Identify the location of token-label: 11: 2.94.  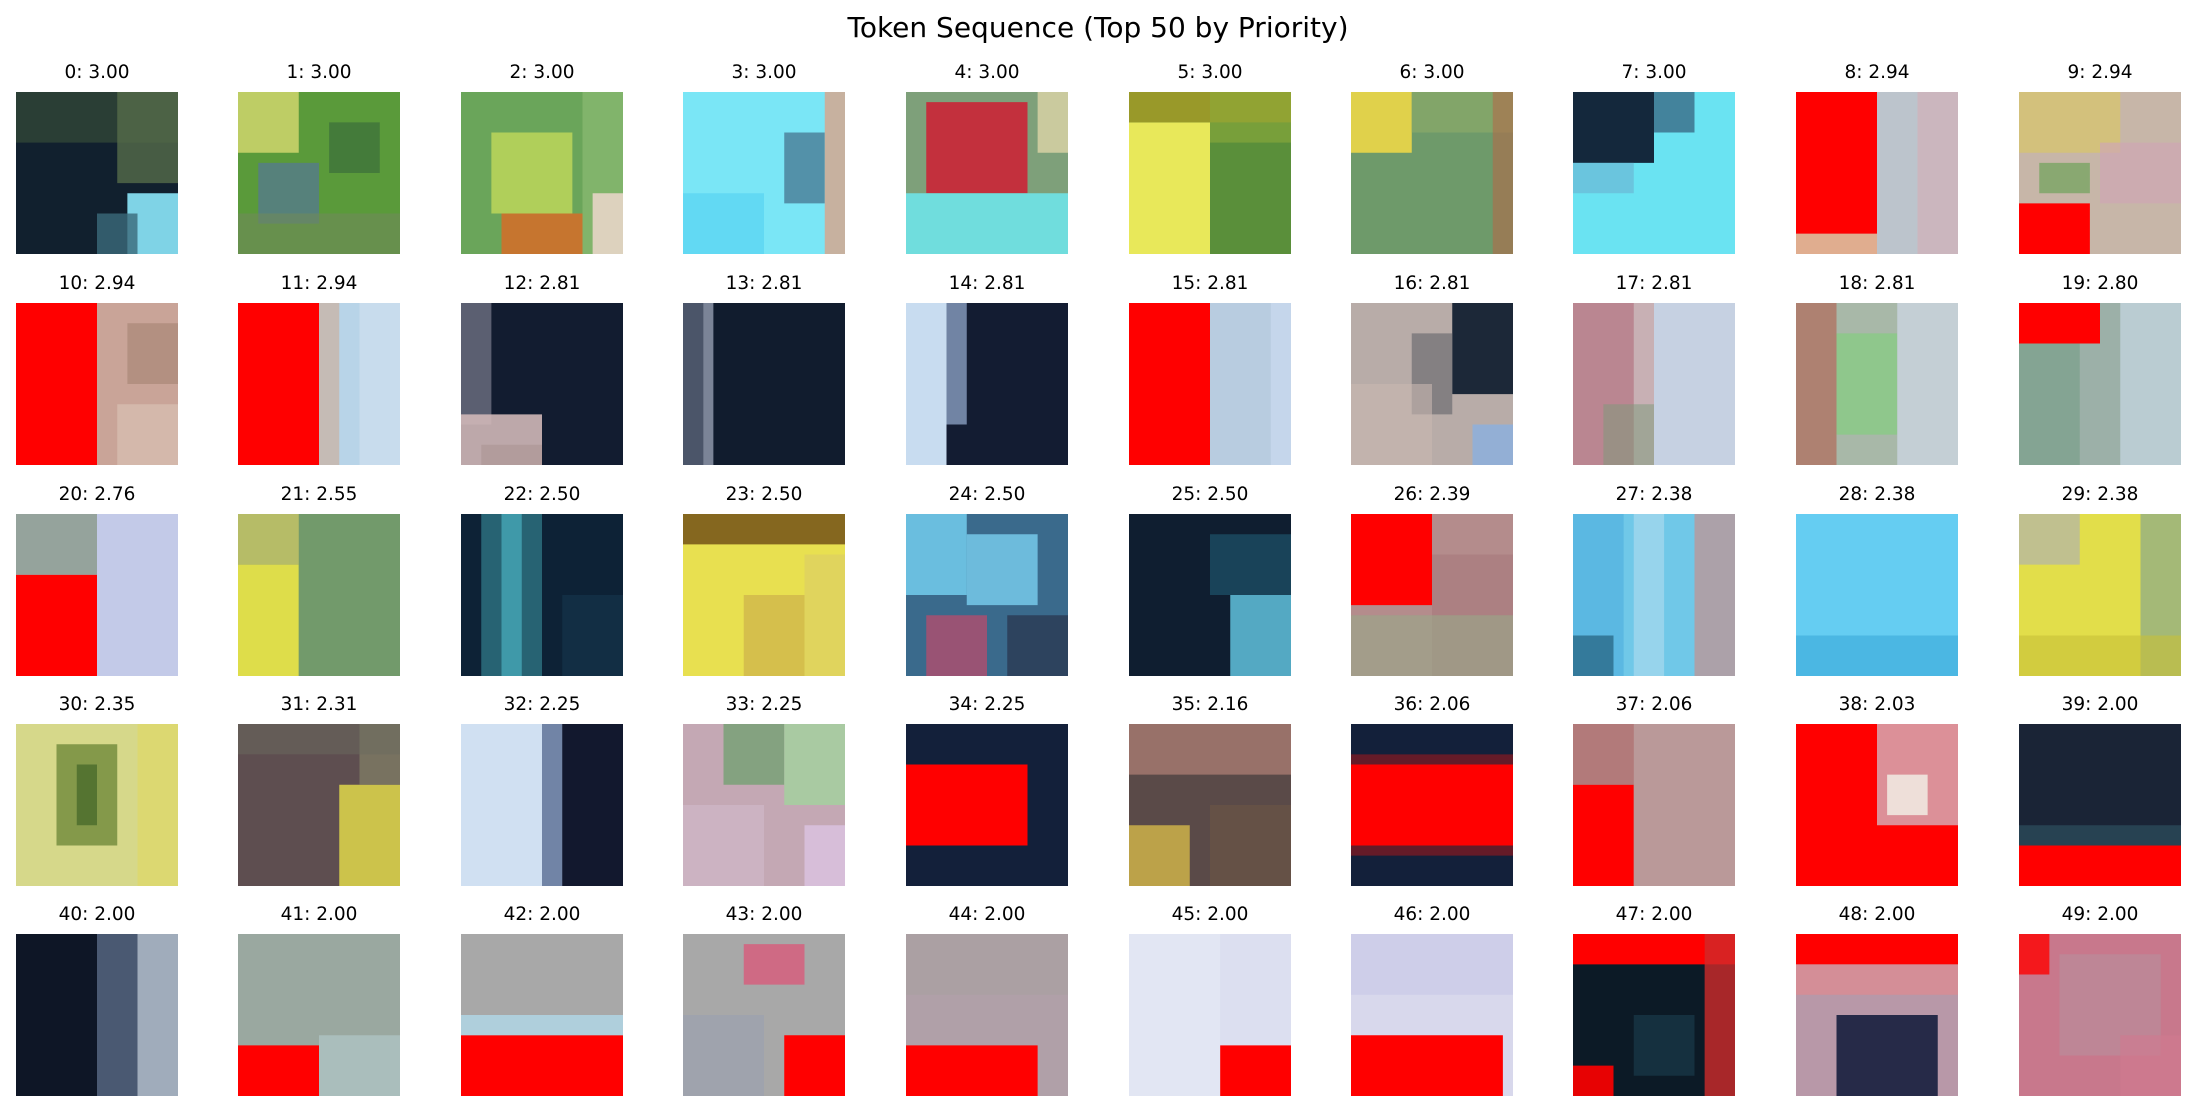
(319, 283).